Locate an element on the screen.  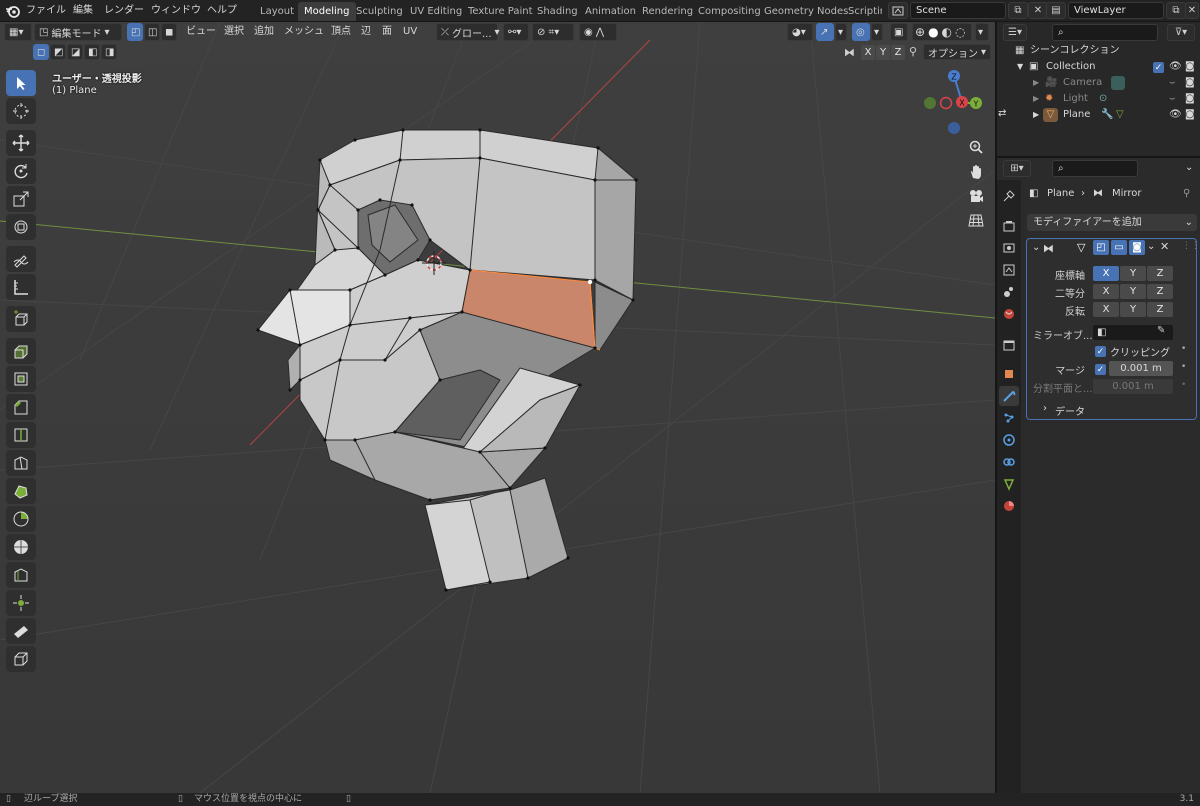
select-invert-icon: ◧ is located at coordinates (92, 52).